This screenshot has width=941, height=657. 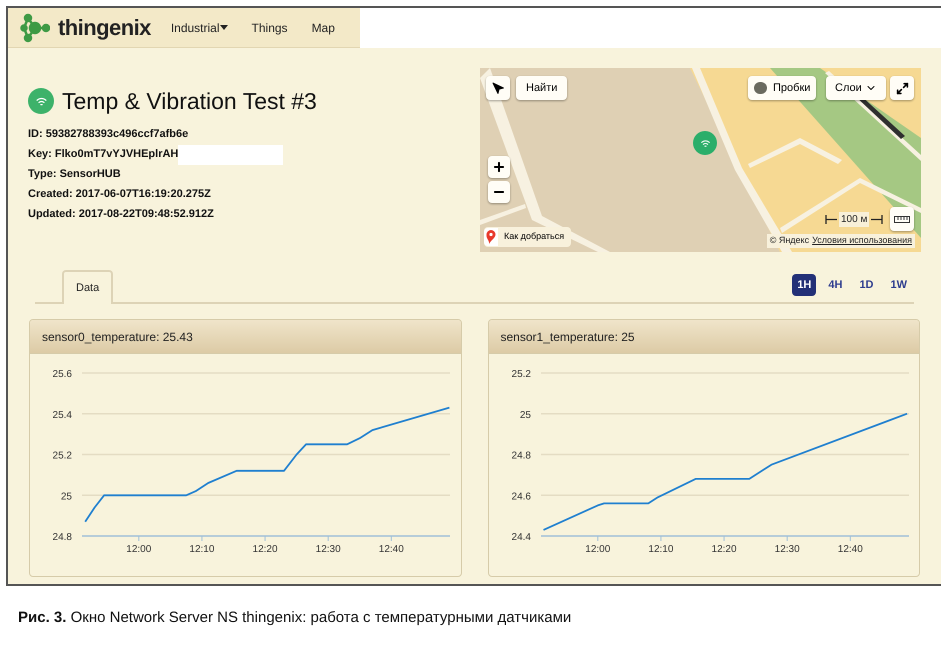 What do you see at coordinates (88, 287) in the screenshot?
I see `tab: Data` at bounding box center [88, 287].